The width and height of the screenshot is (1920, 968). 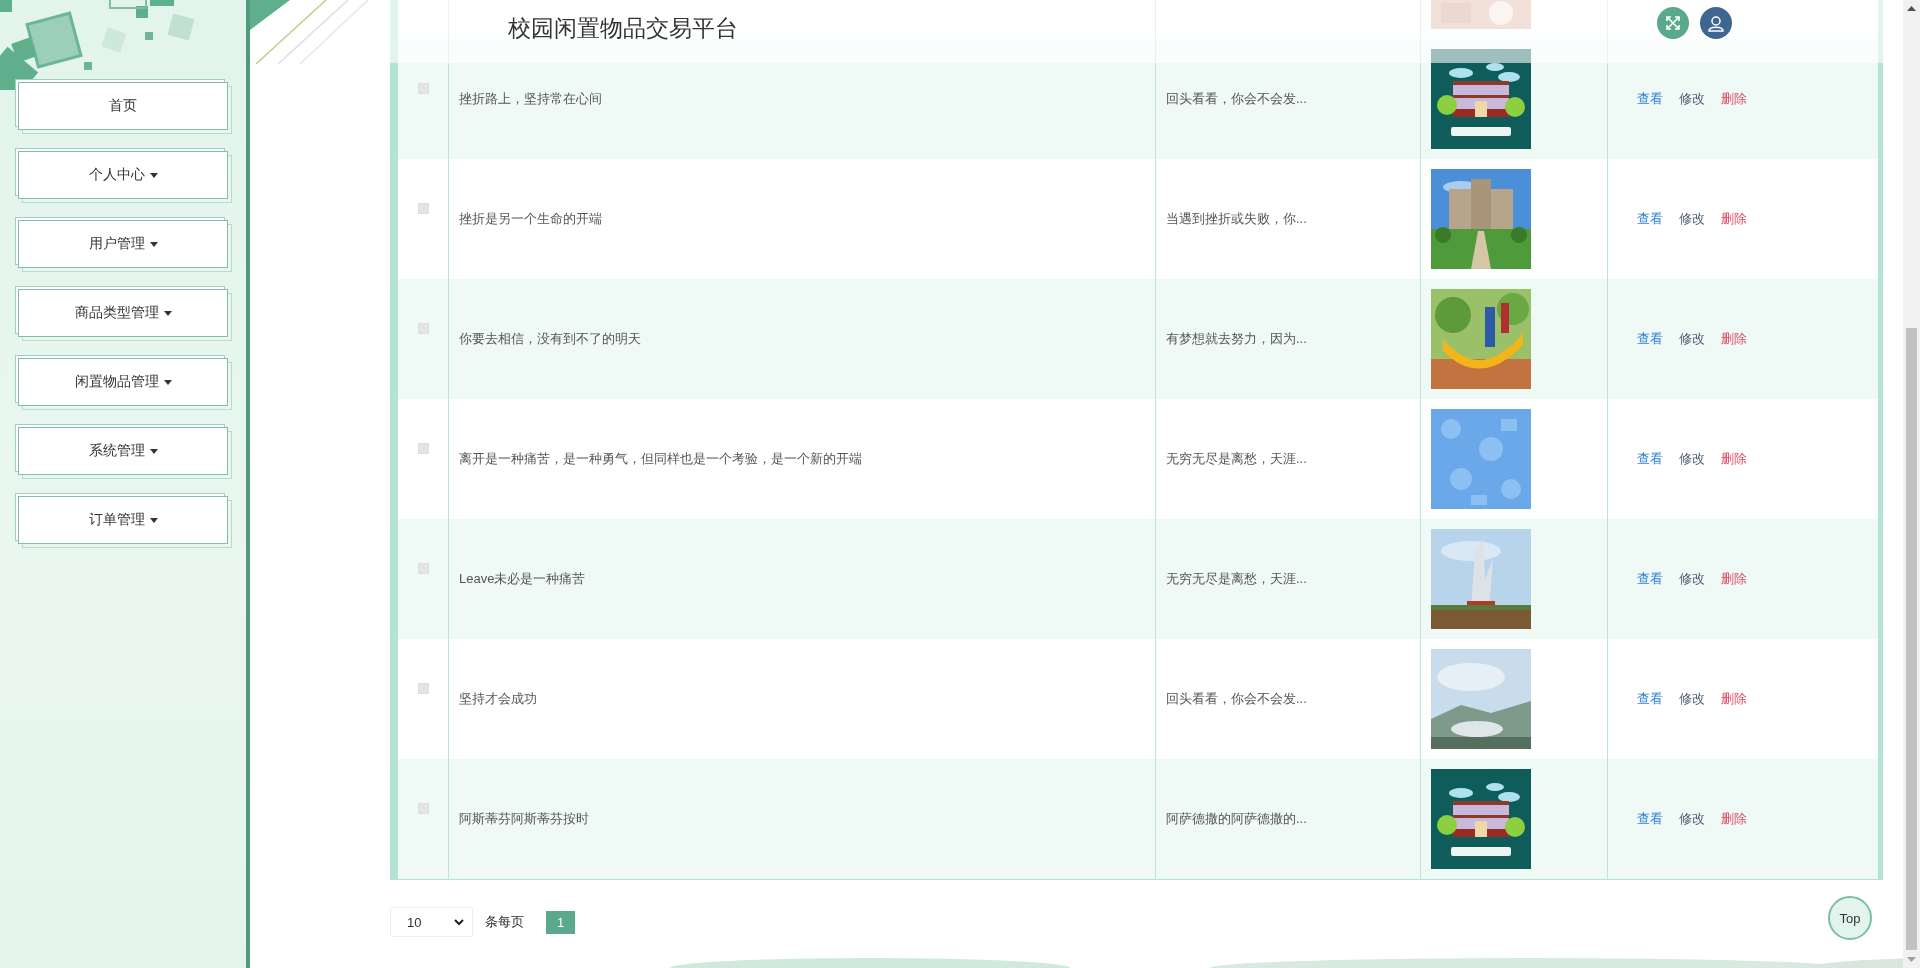 I want to click on table-cell: Leave未必是一种痛苦, so click(x=522, y=579).